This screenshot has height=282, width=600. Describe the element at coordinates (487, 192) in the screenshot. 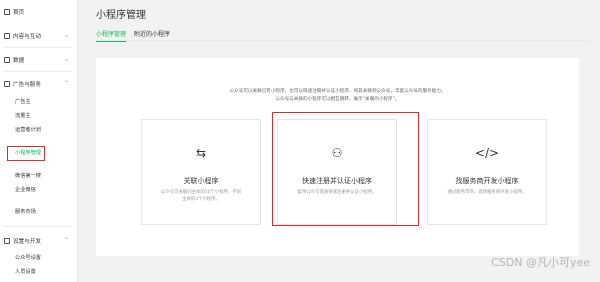

I see `card-description: 通过服务市场，选择服务商开发小程序。` at that location.